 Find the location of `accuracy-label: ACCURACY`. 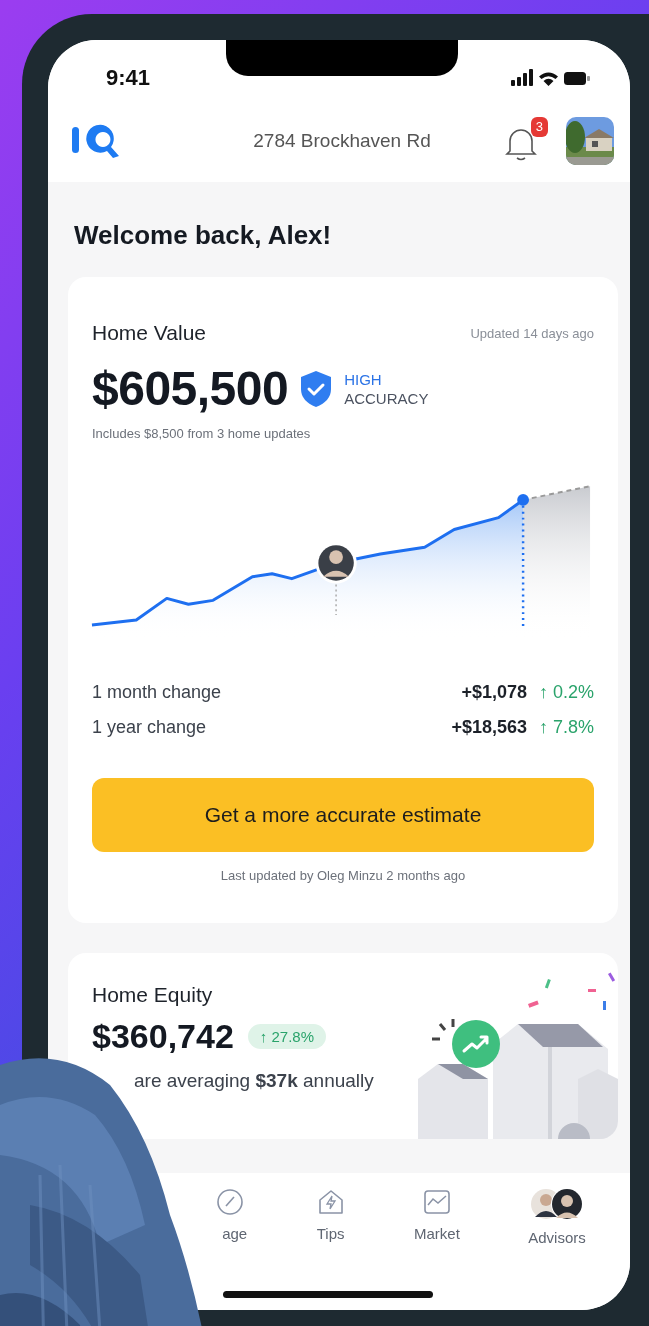

accuracy-label: ACCURACY is located at coordinates (386, 398).